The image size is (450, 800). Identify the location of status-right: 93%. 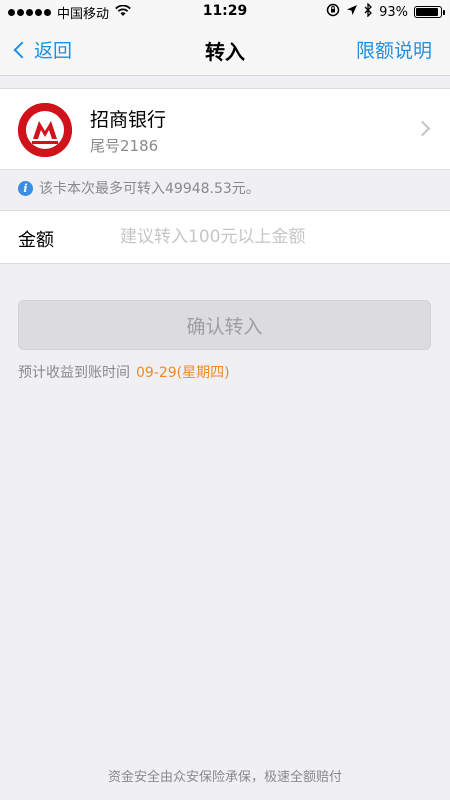
(385, 11).